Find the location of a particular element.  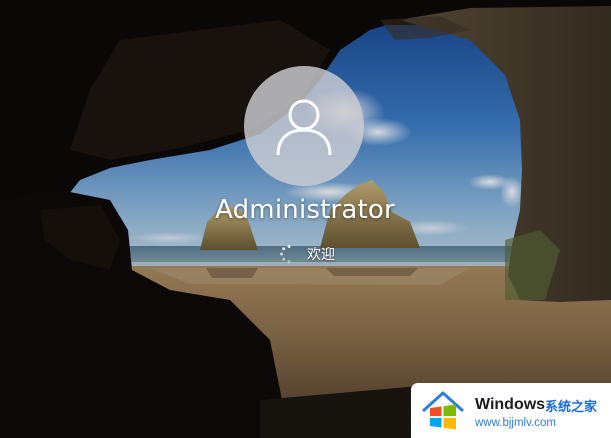

windows-logo-icon is located at coordinates (443, 410).